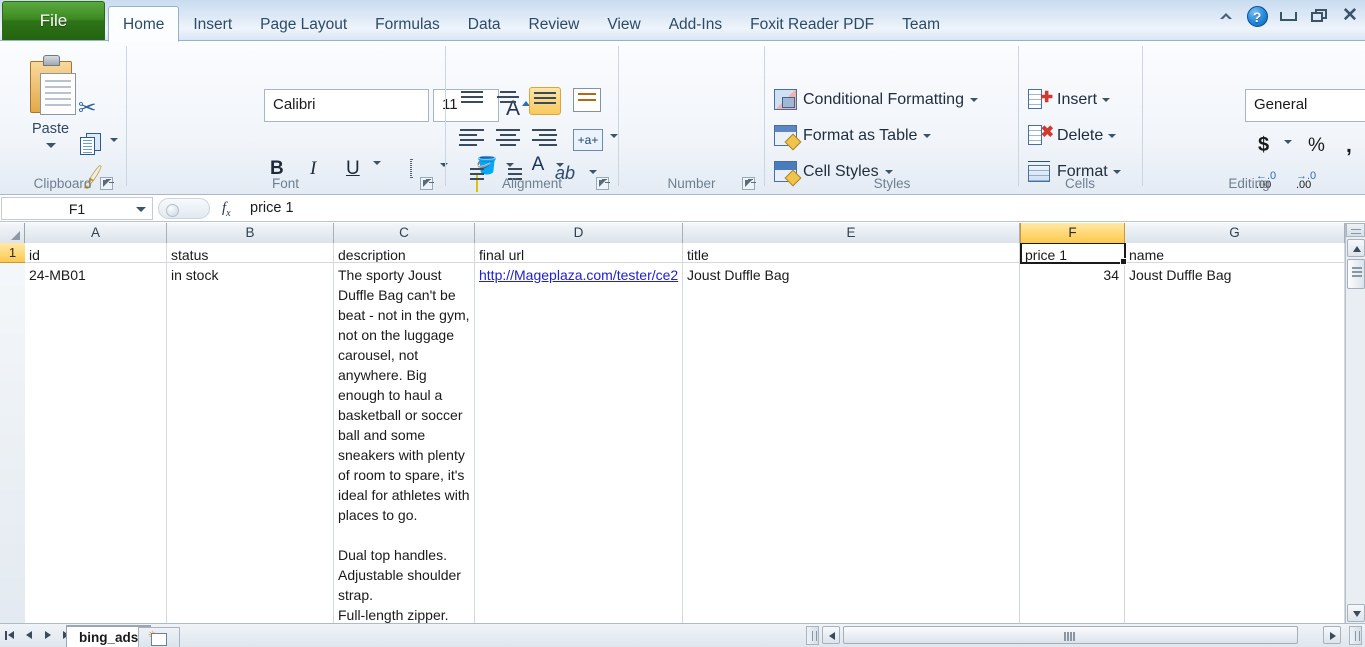 The width and height of the screenshot is (1365, 647). Describe the element at coordinates (602, 183) in the screenshot. I see `alignment-dialog-launcher` at that location.